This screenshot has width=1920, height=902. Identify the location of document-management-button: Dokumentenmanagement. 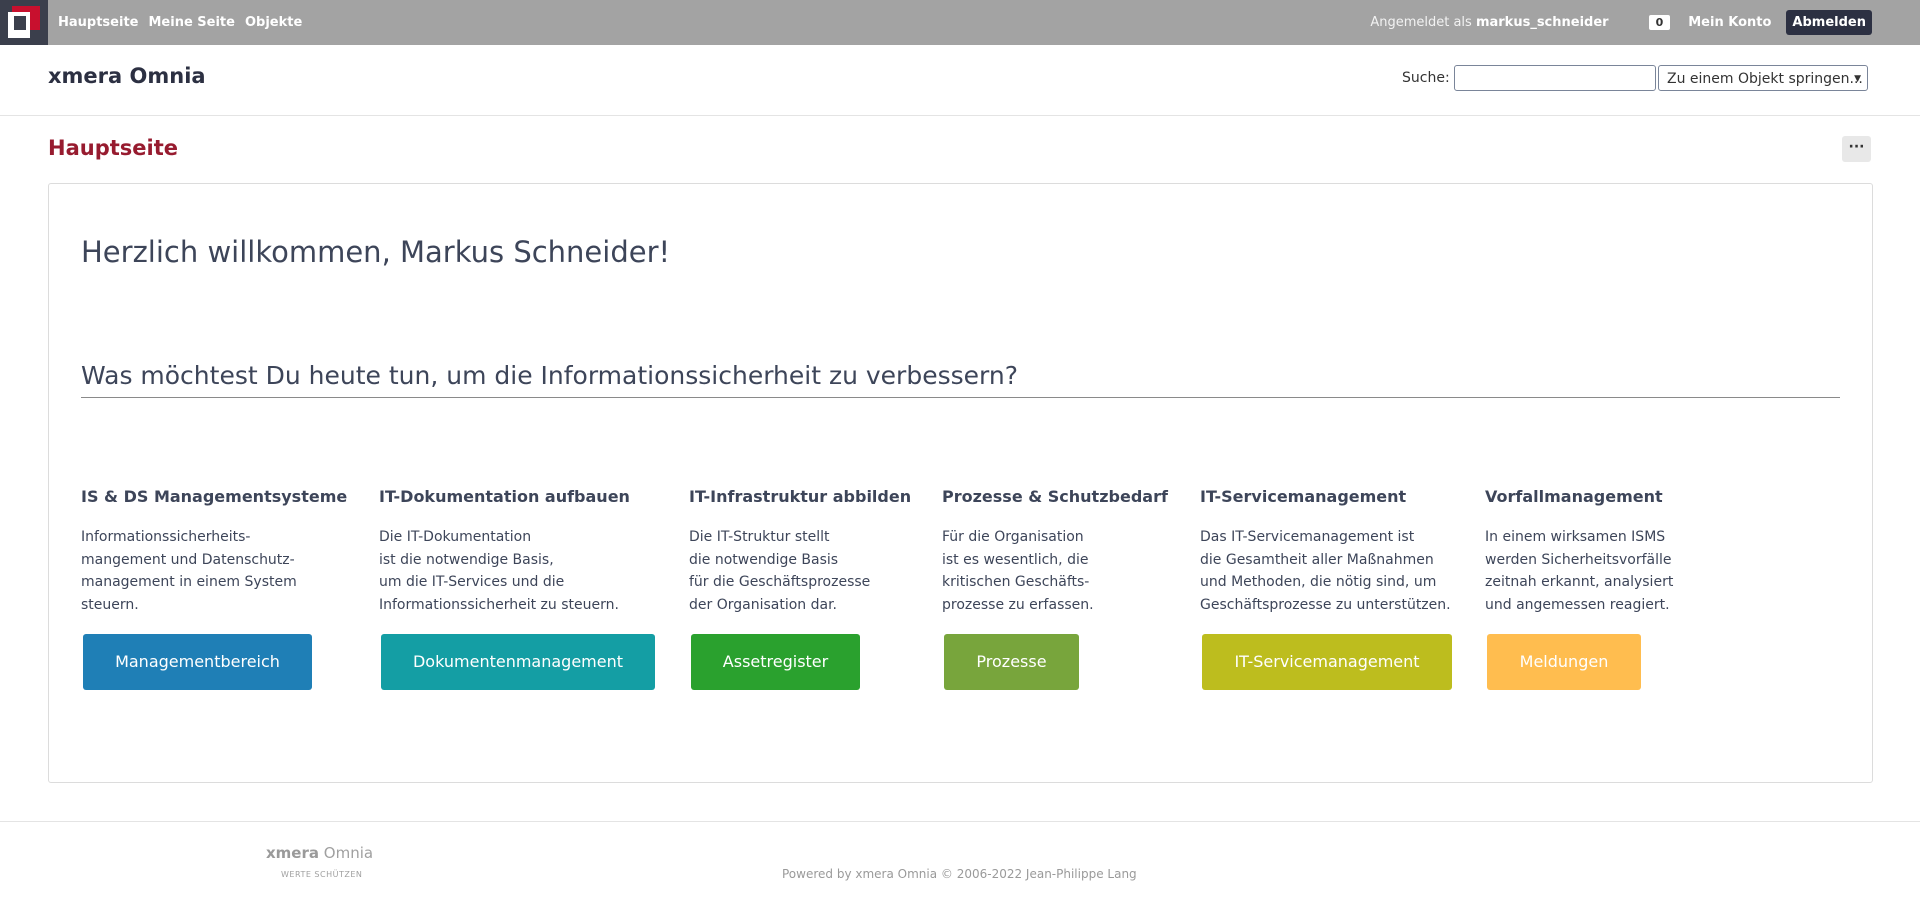
(518, 662).